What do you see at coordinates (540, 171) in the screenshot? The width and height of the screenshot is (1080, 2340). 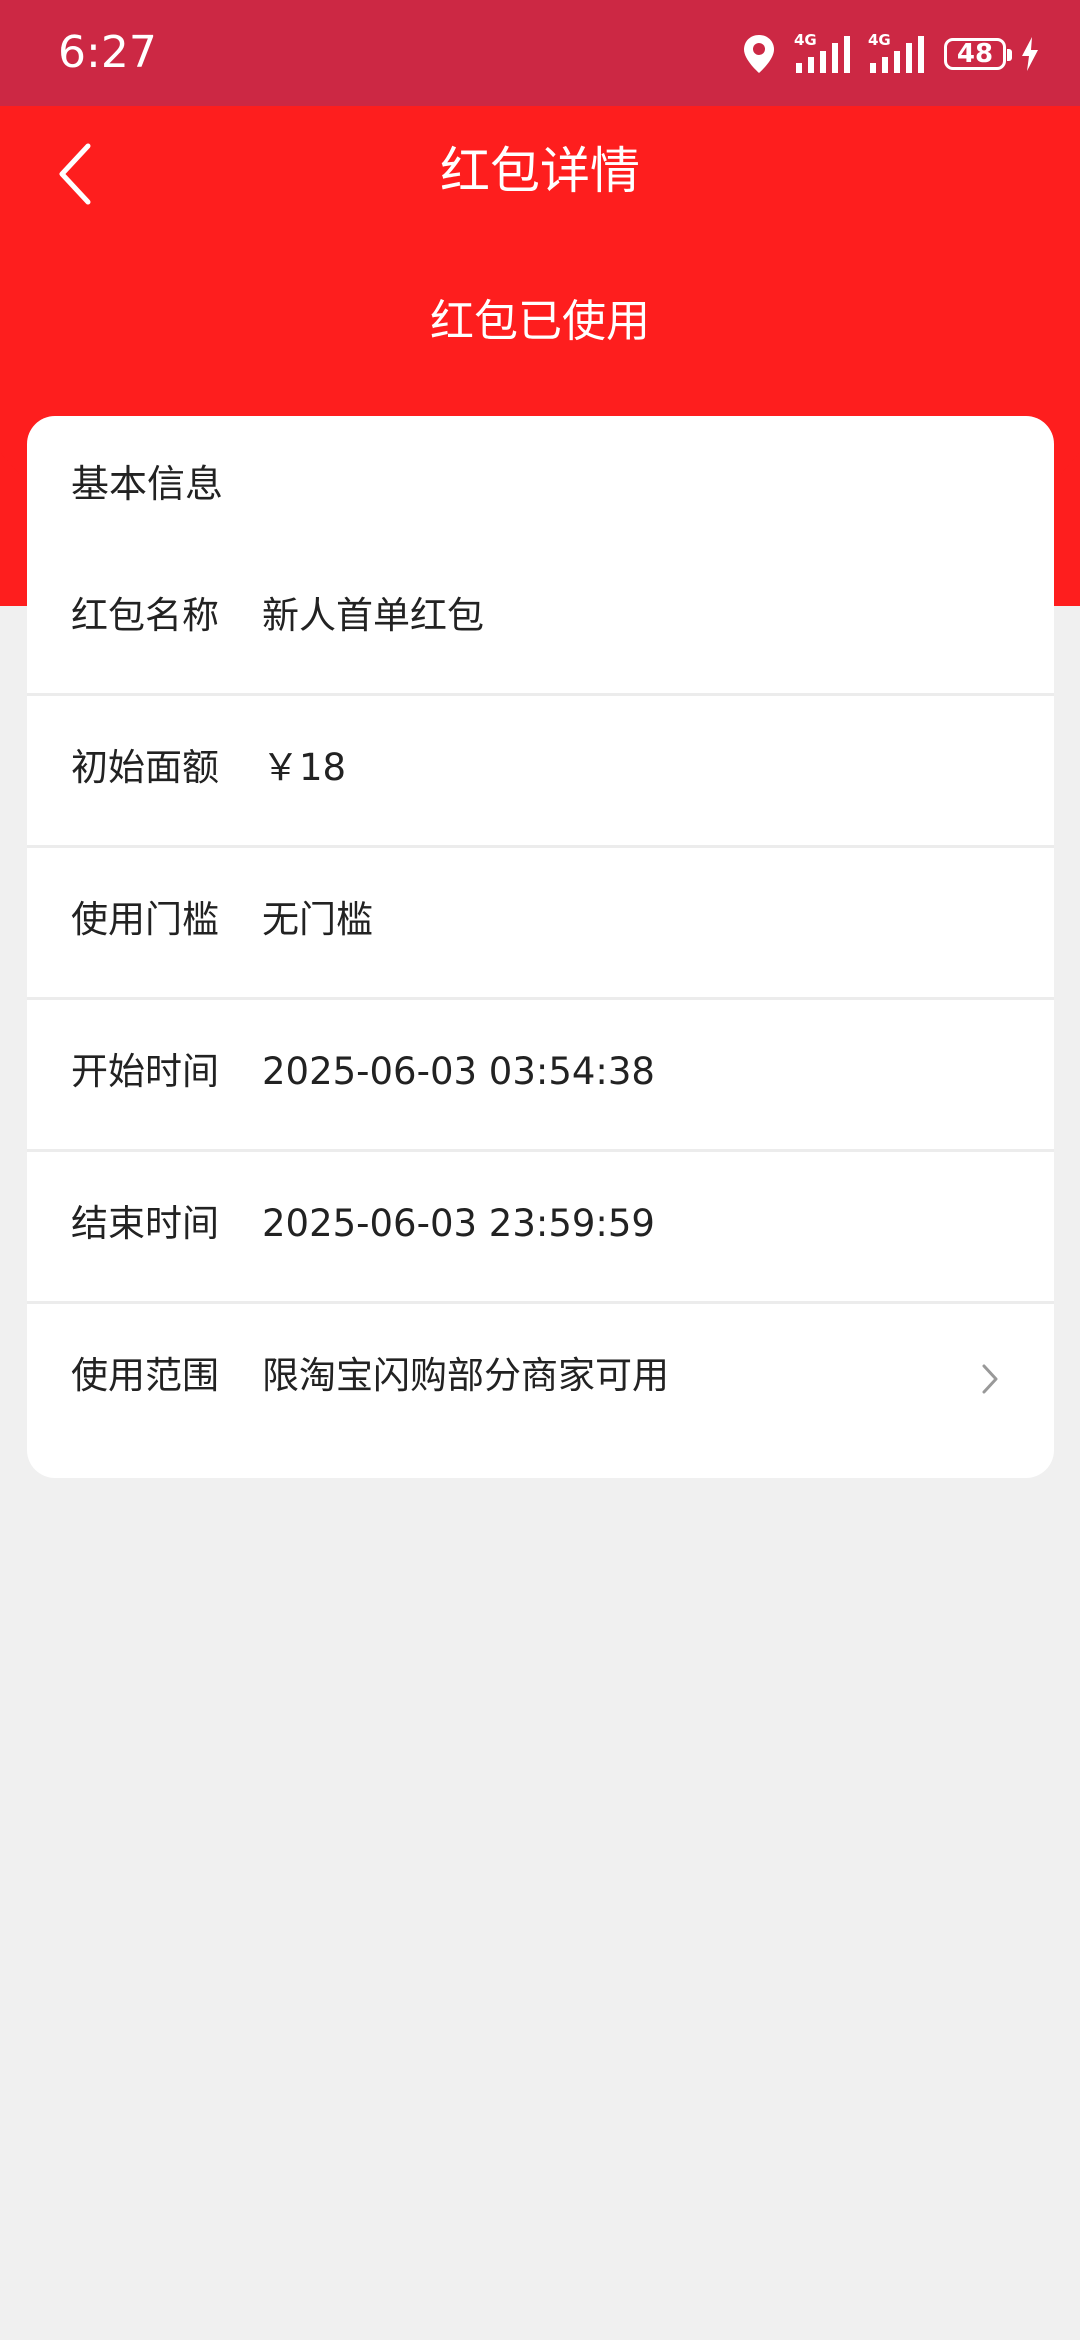 I see `page-title: 红包详情` at bounding box center [540, 171].